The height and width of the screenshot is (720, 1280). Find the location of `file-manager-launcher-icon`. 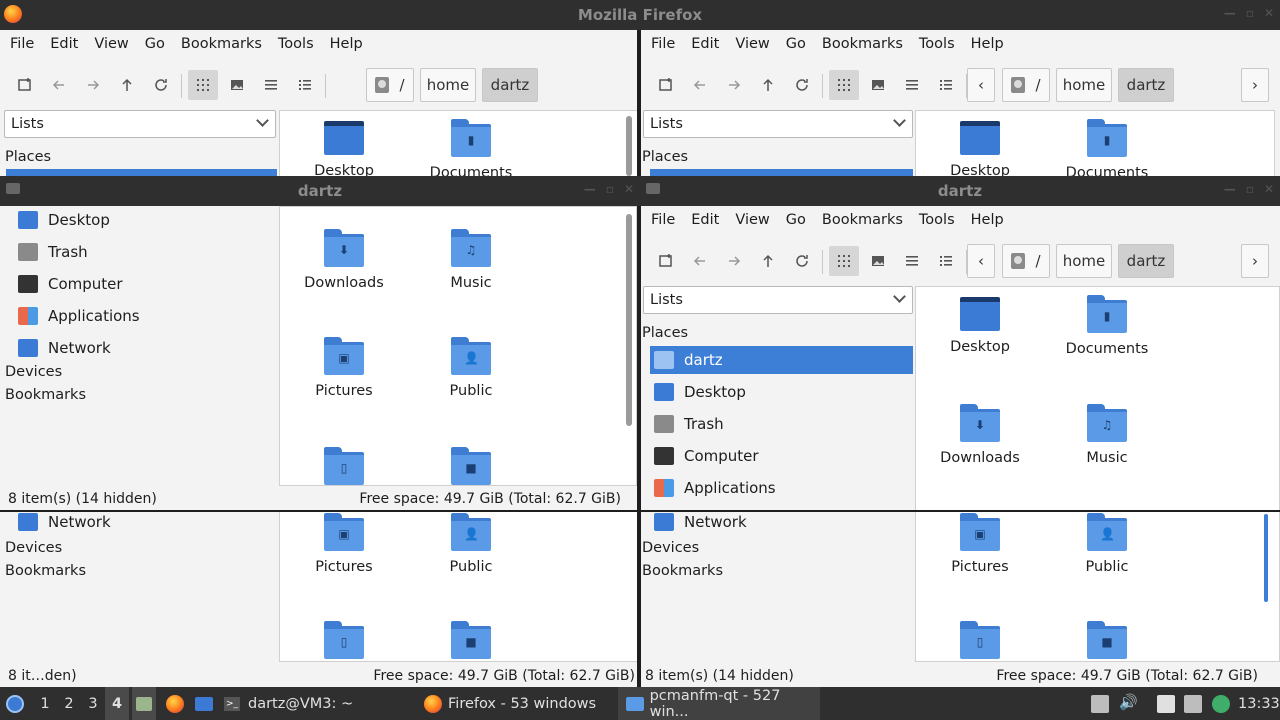

file-manager-launcher-icon is located at coordinates (144, 703).